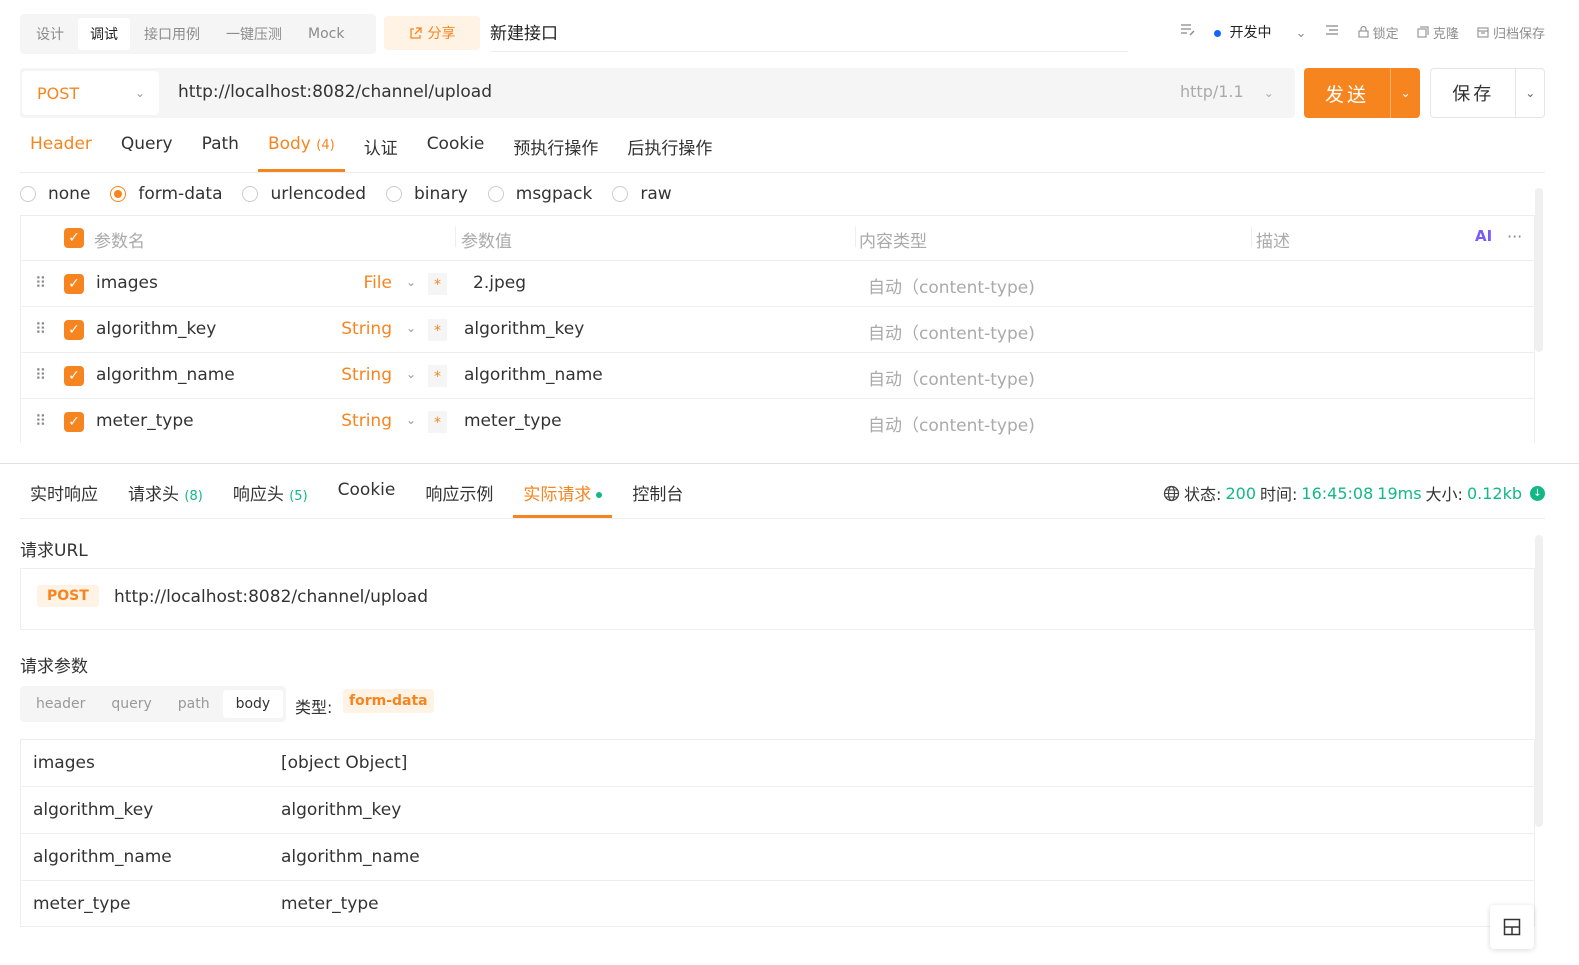 This screenshot has width=1579, height=965. What do you see at coordinates (60, 704) in the screenshot?
I see `segment-header: header` at bounding box center [60, 704].